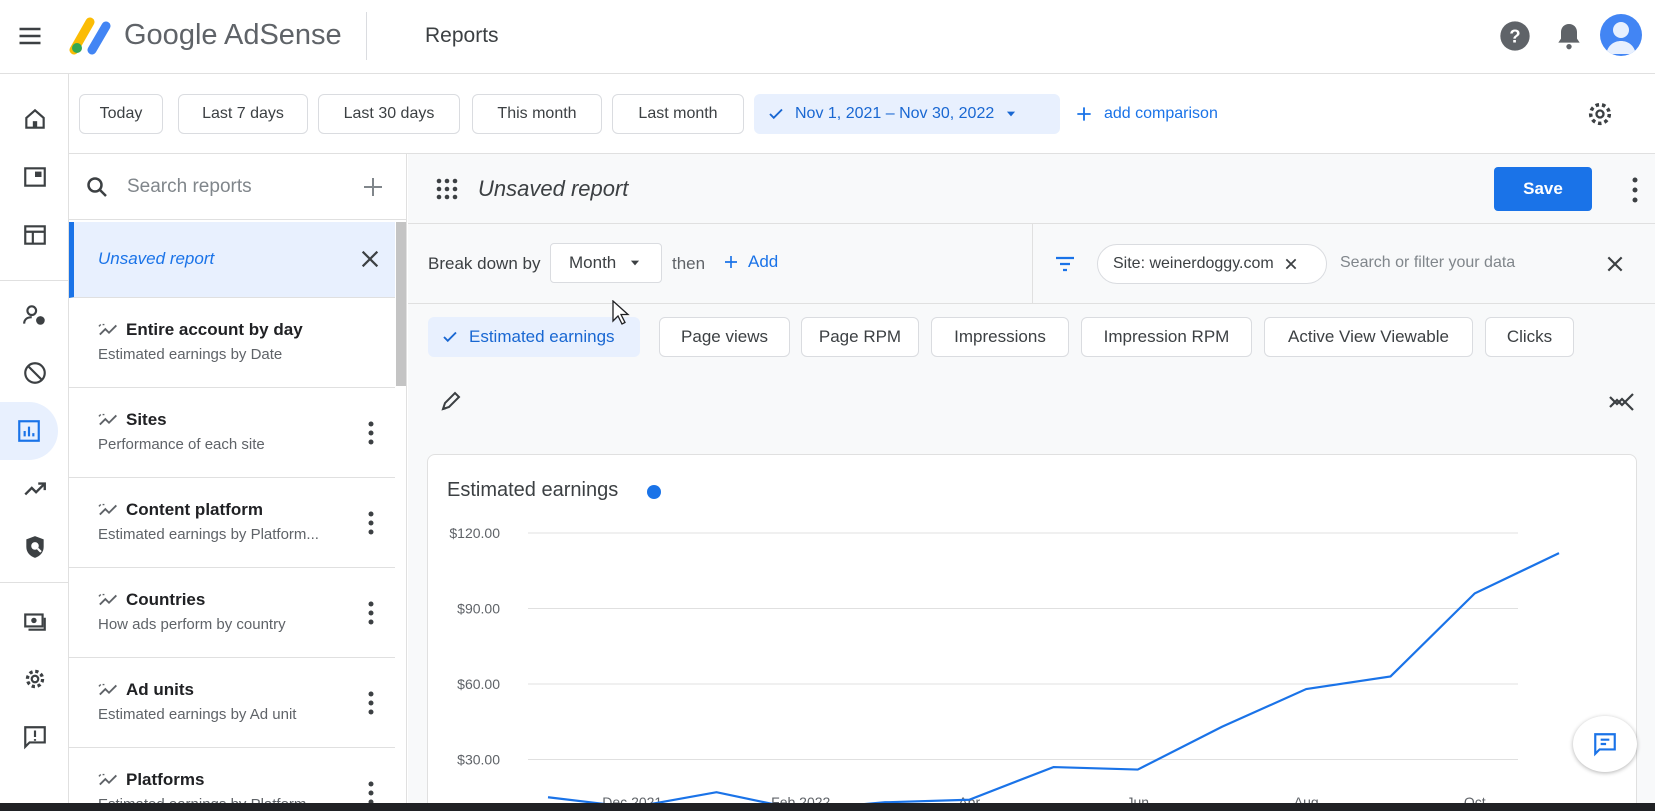 The height and width of the screenshot is (811, 1655). Describe the element at coordinates (29, 431) in the screenshot. I see `reports-icon` at that location.